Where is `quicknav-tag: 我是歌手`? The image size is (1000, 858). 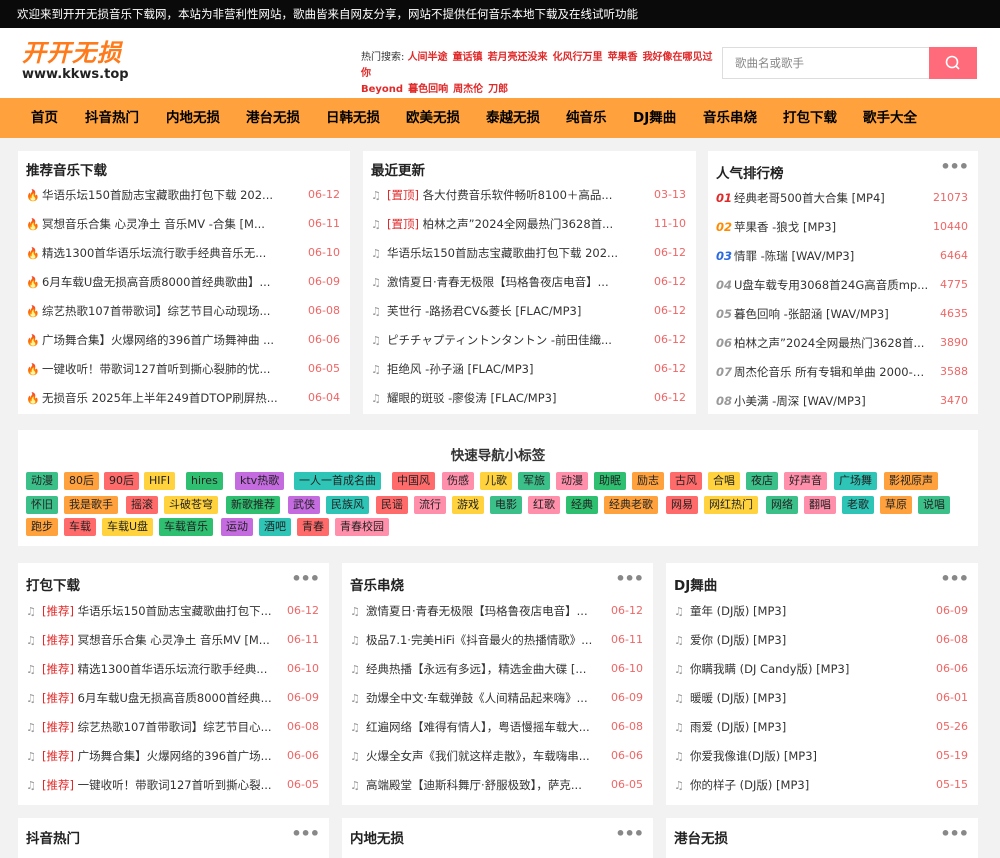
quicknav-tag: 我是歌手 is located at coordinates (91, 505).